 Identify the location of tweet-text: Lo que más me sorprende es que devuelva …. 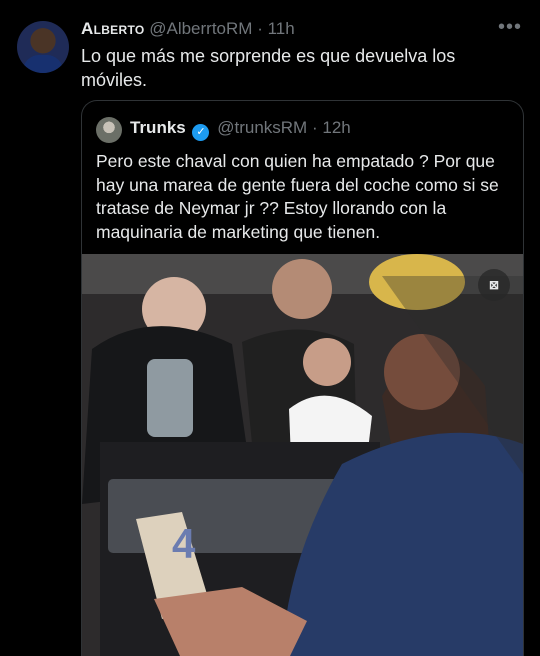
(268, 68).